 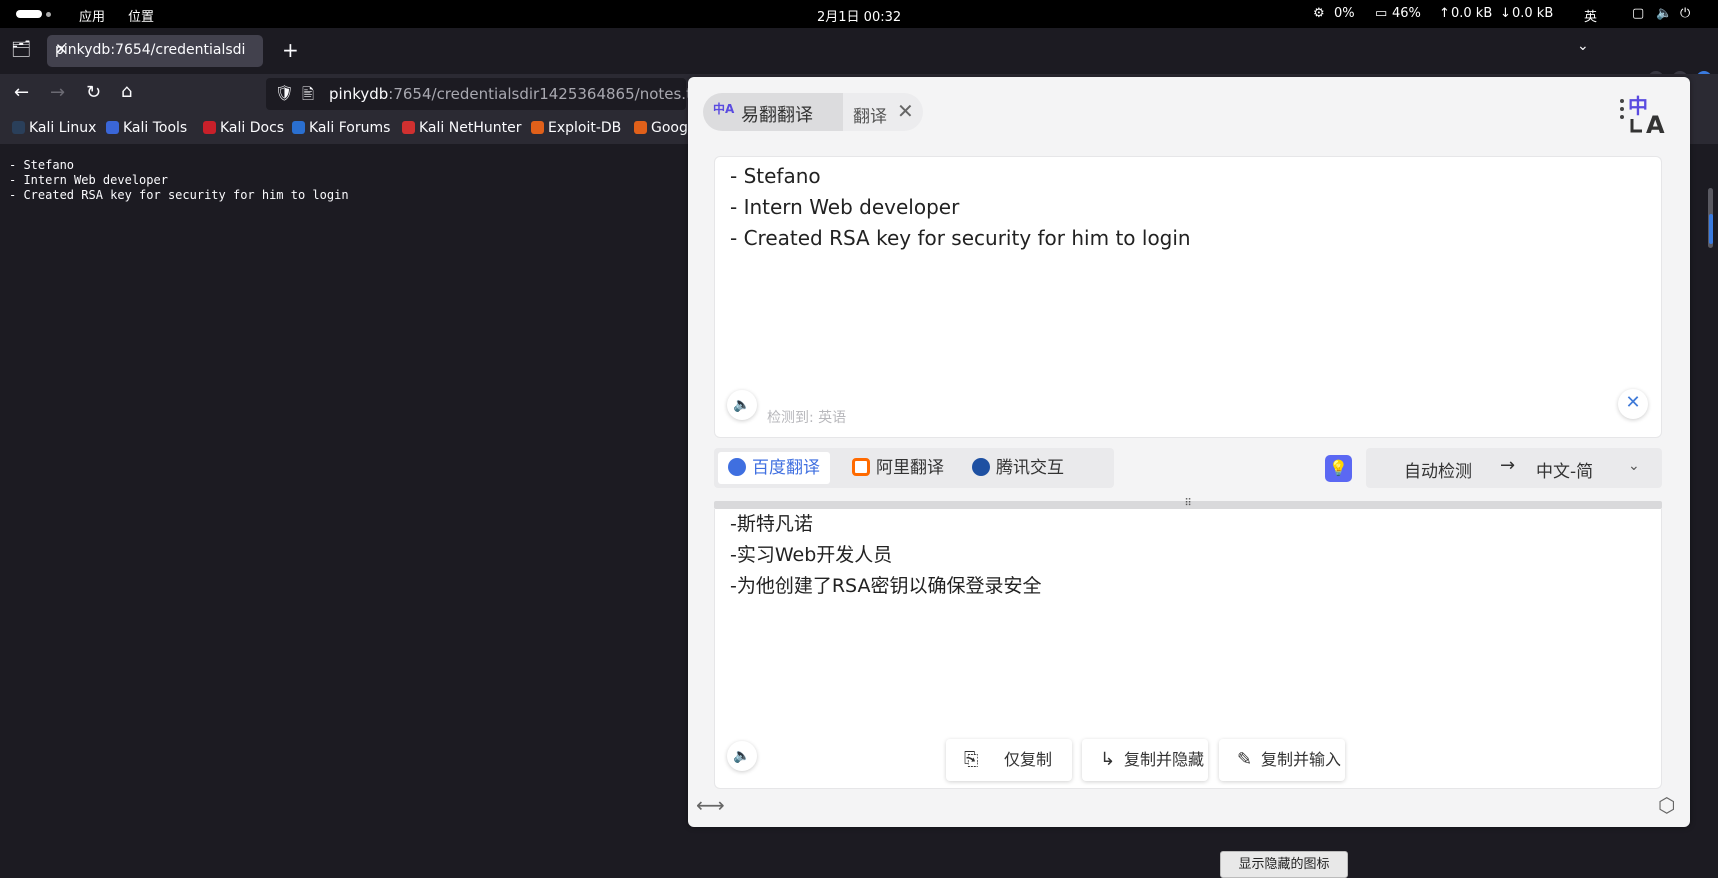 What do you see at coordinates (661, 128) in the screenshot?
I see `bookmark-google: Goog` at bounding box center [661, 128].